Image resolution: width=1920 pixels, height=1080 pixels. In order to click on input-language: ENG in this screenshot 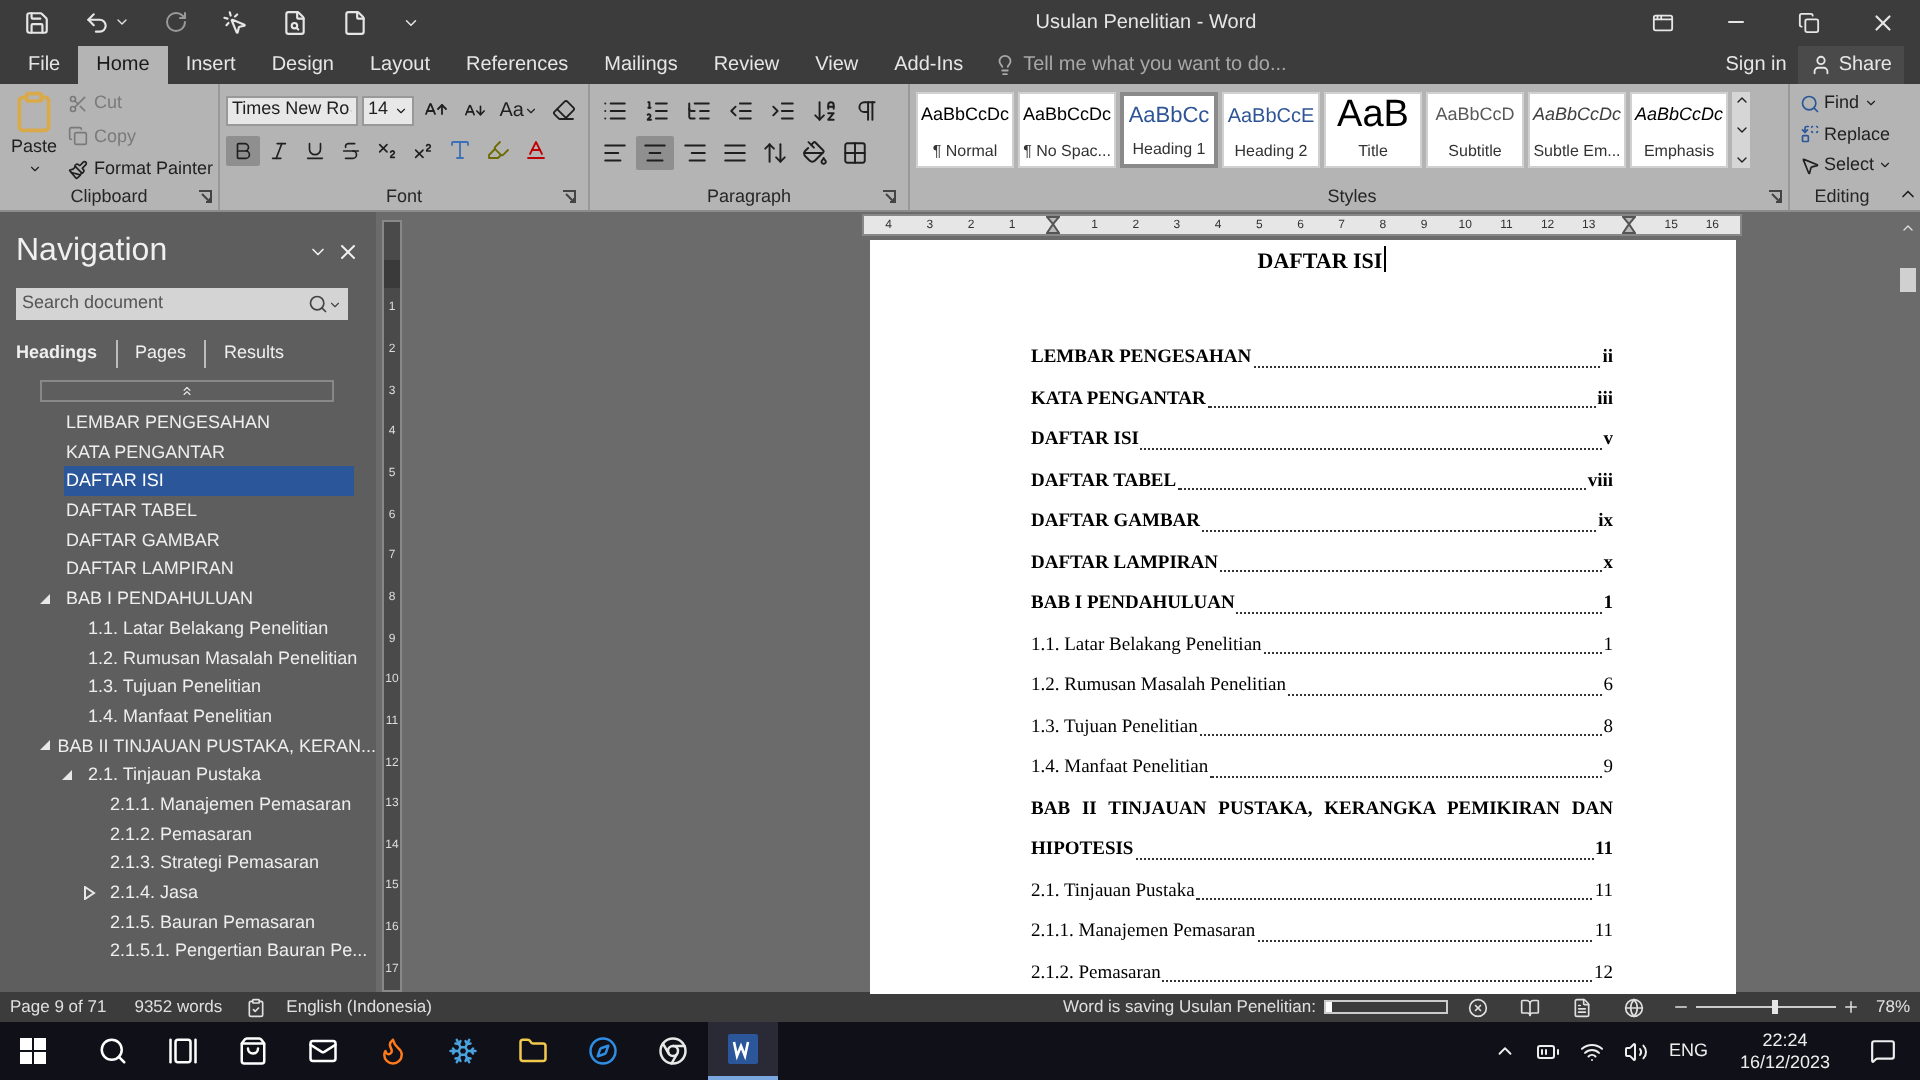, I will do `click(1688, 1051)`.